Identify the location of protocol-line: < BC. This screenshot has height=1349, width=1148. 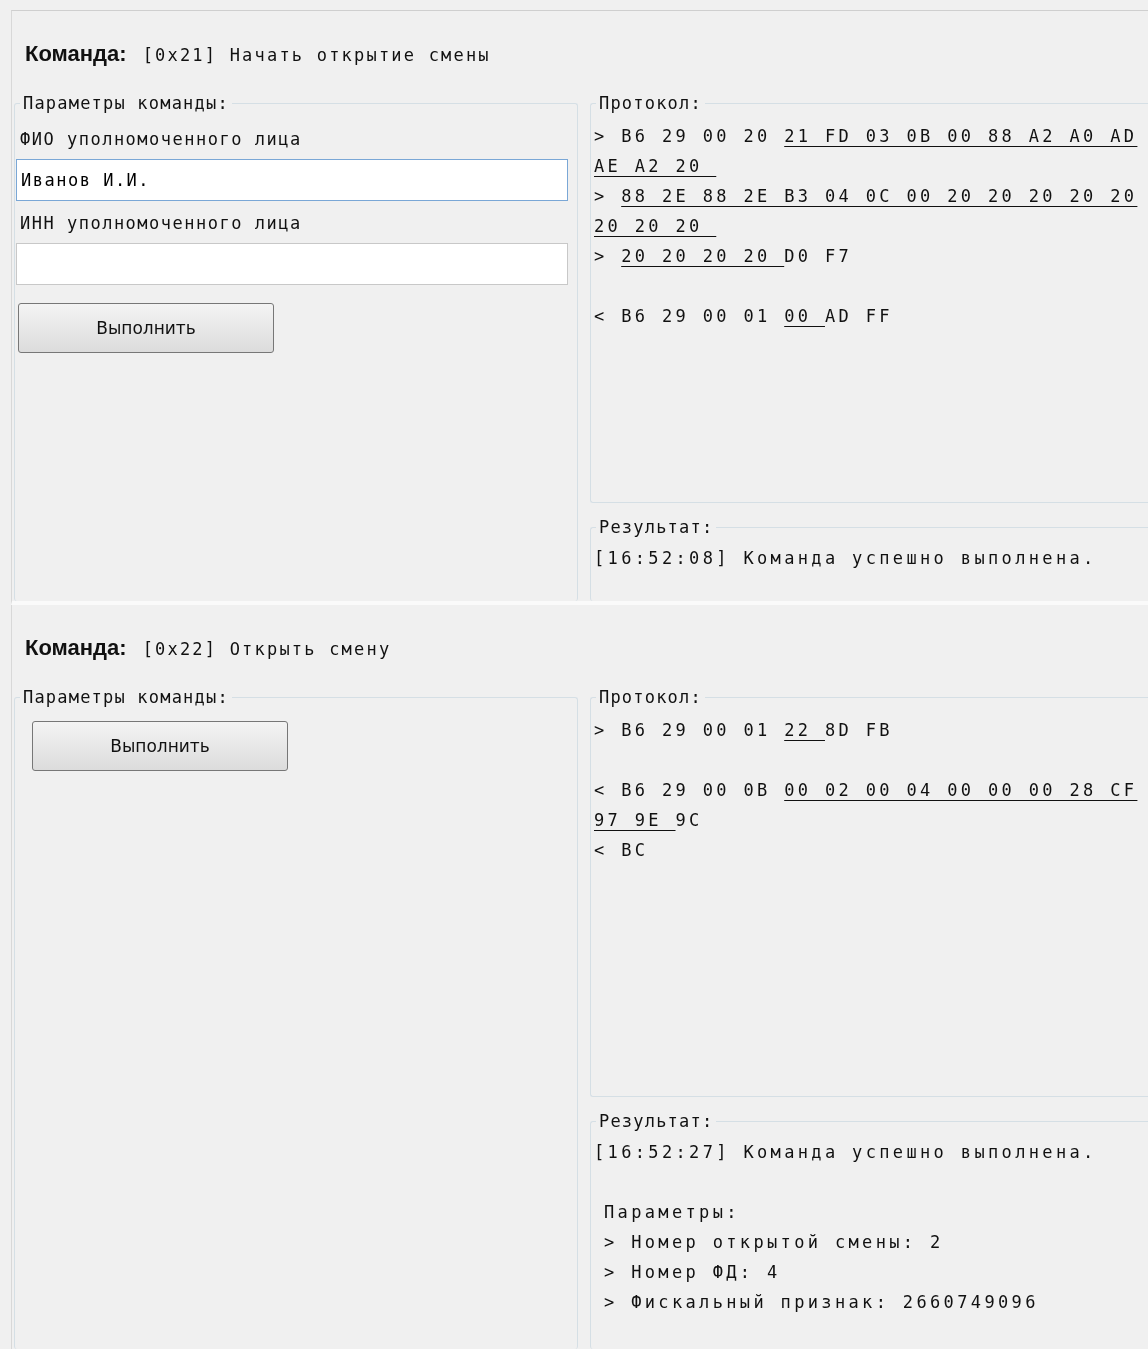
(622, 850).